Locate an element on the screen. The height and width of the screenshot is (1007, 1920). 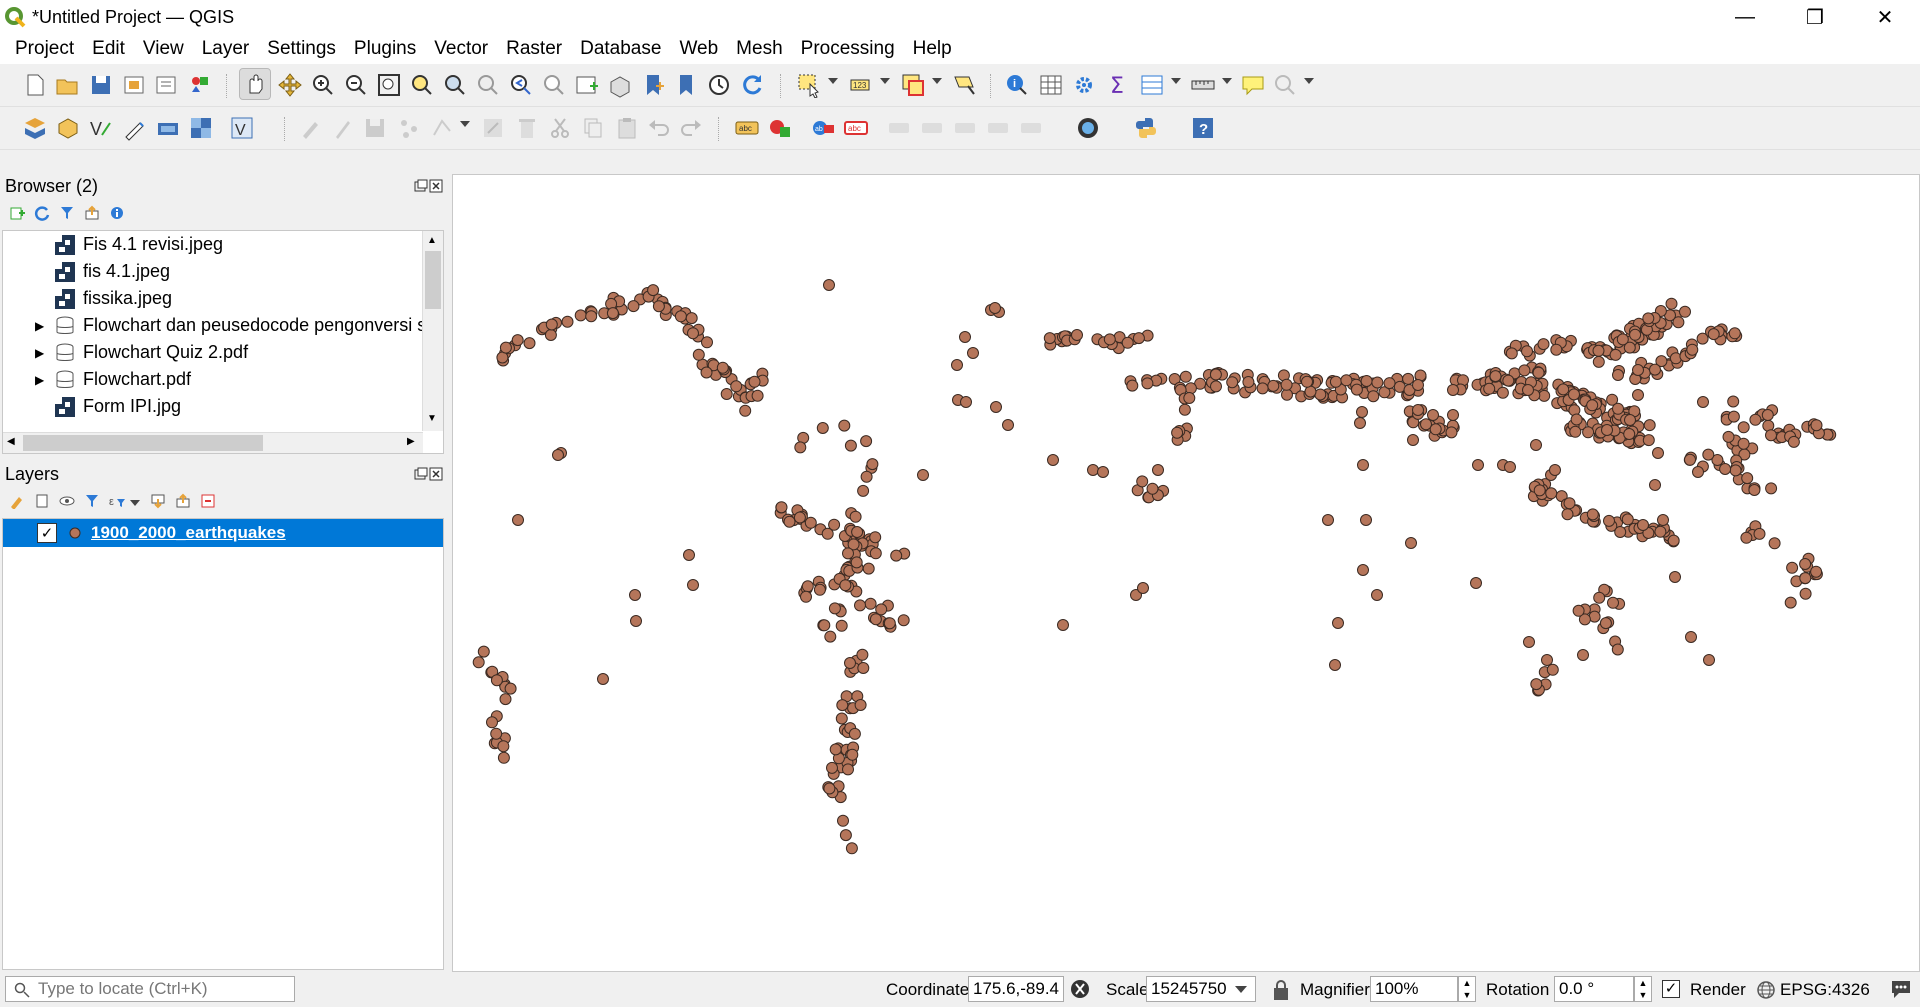
paste-features-icon is located at coordinates (627, 128).